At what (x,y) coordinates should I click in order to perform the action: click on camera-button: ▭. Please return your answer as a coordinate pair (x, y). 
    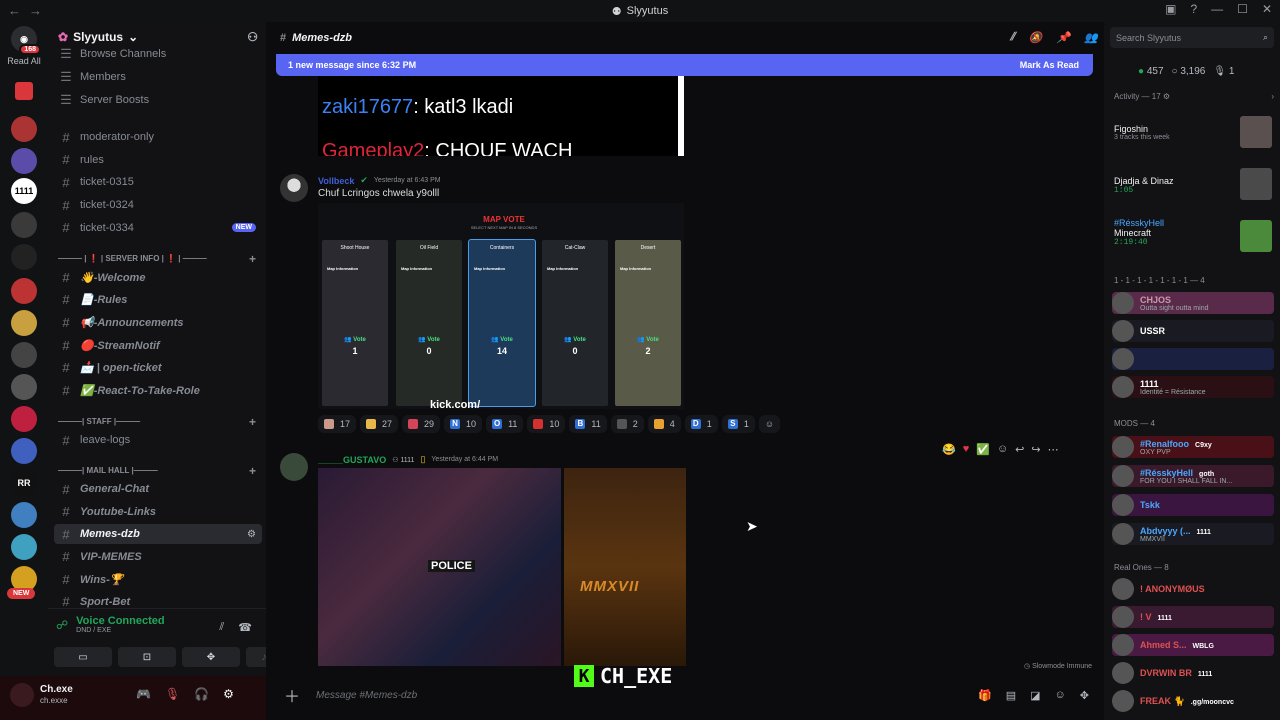
    Looking at the image, I should click on (83, 657).